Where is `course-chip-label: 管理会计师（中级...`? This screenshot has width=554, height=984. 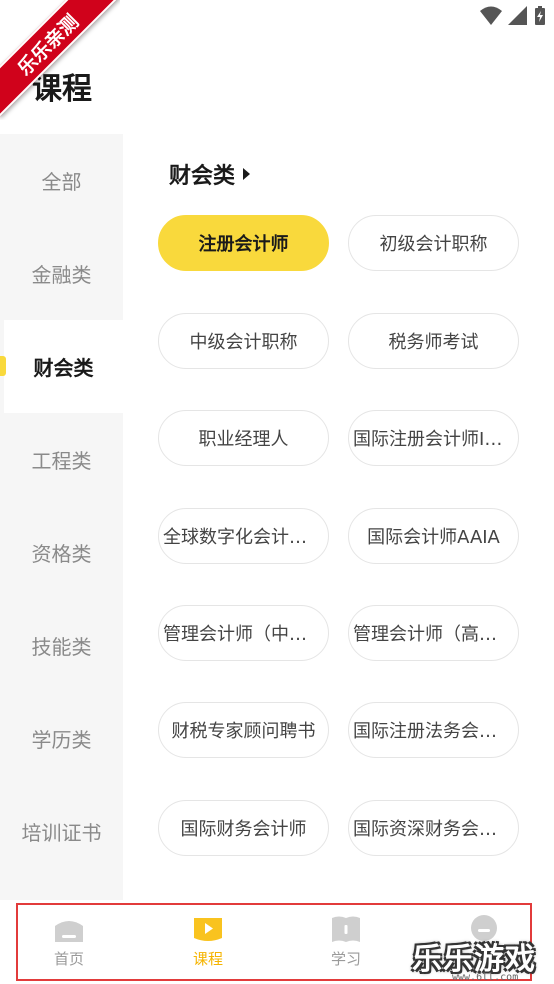
course-chip-label: 管理会计师（中级... is located at coordinates (243, 634).